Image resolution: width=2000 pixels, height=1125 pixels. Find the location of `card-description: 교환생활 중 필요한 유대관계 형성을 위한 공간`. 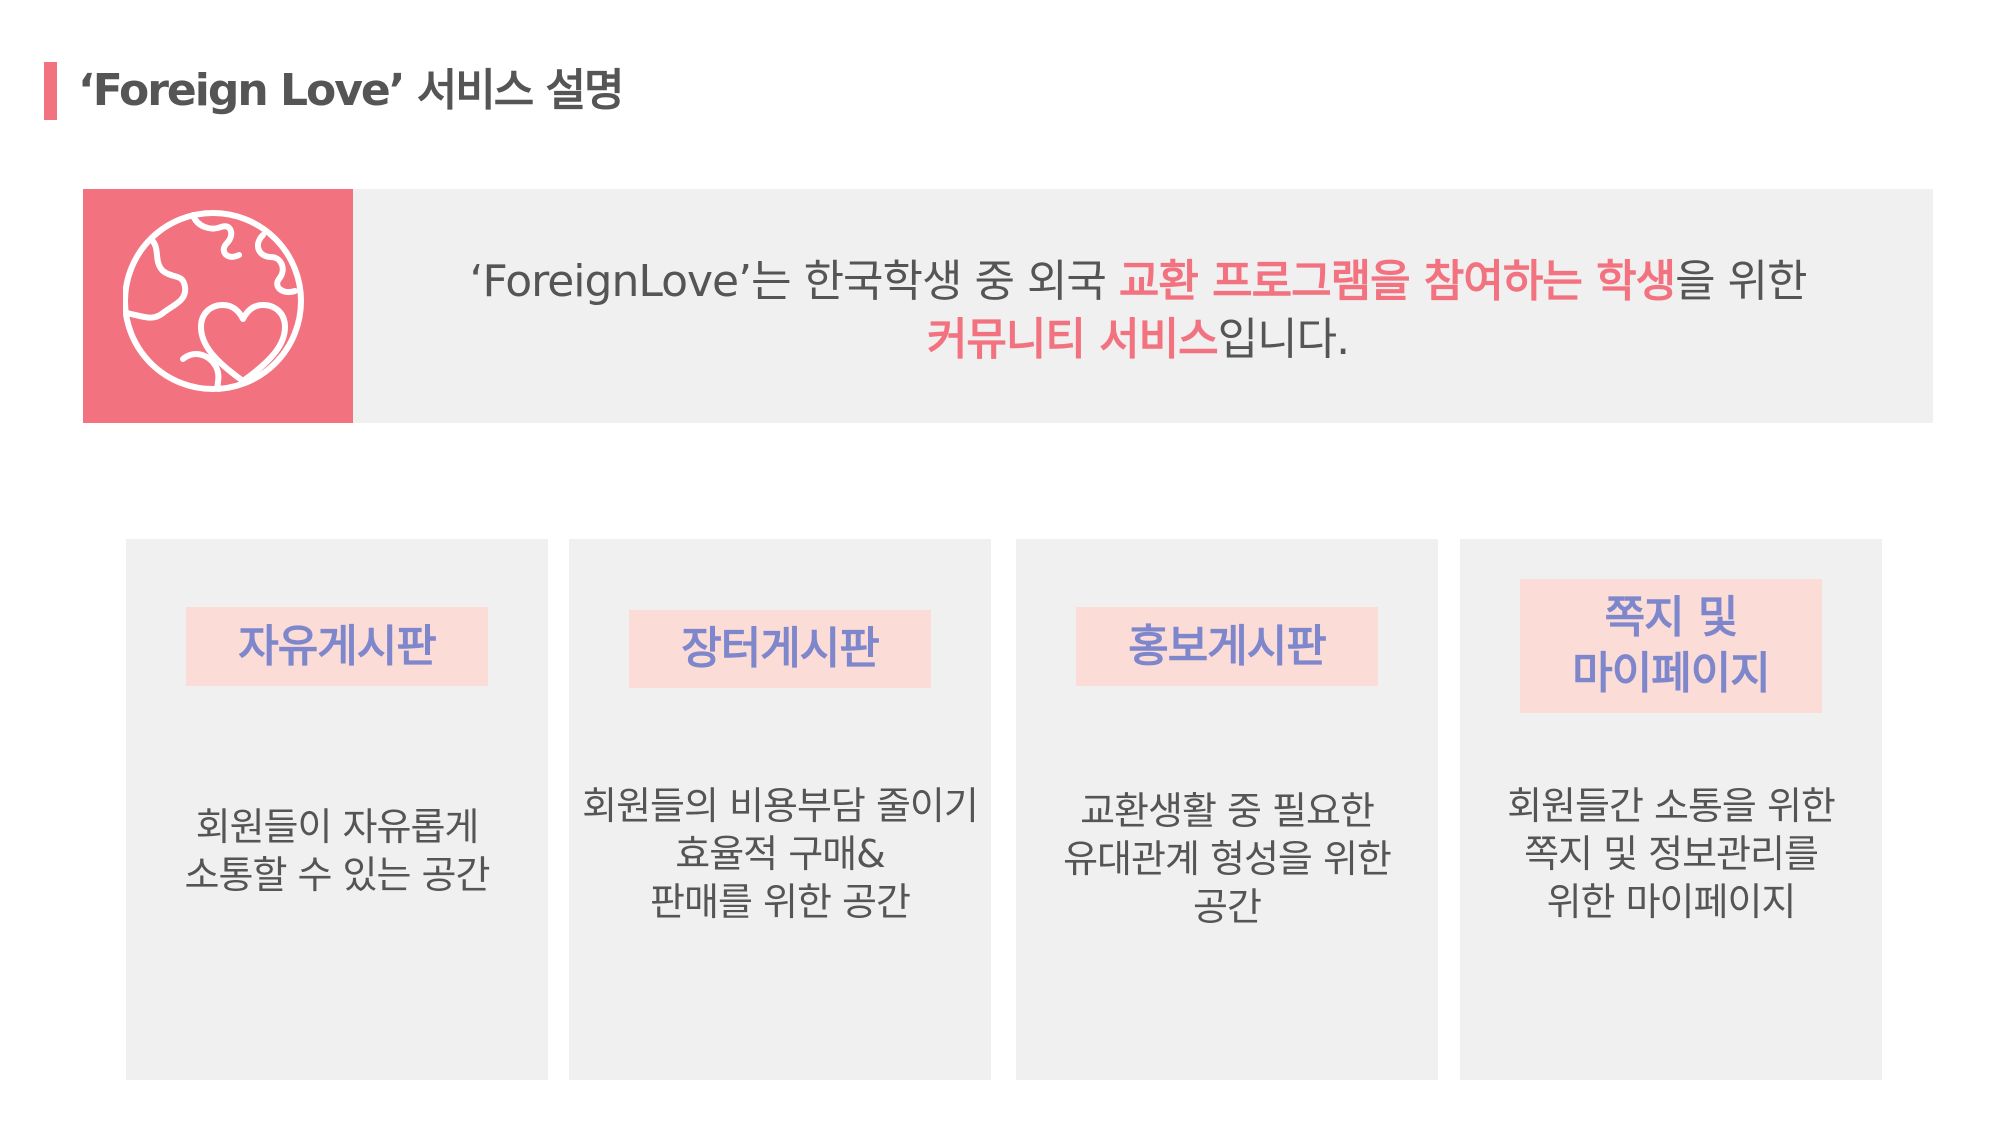

card-description: 교환생활 중 필요한 유대관계 형성을 위한 공간 is located at coordinates (1227, 859).